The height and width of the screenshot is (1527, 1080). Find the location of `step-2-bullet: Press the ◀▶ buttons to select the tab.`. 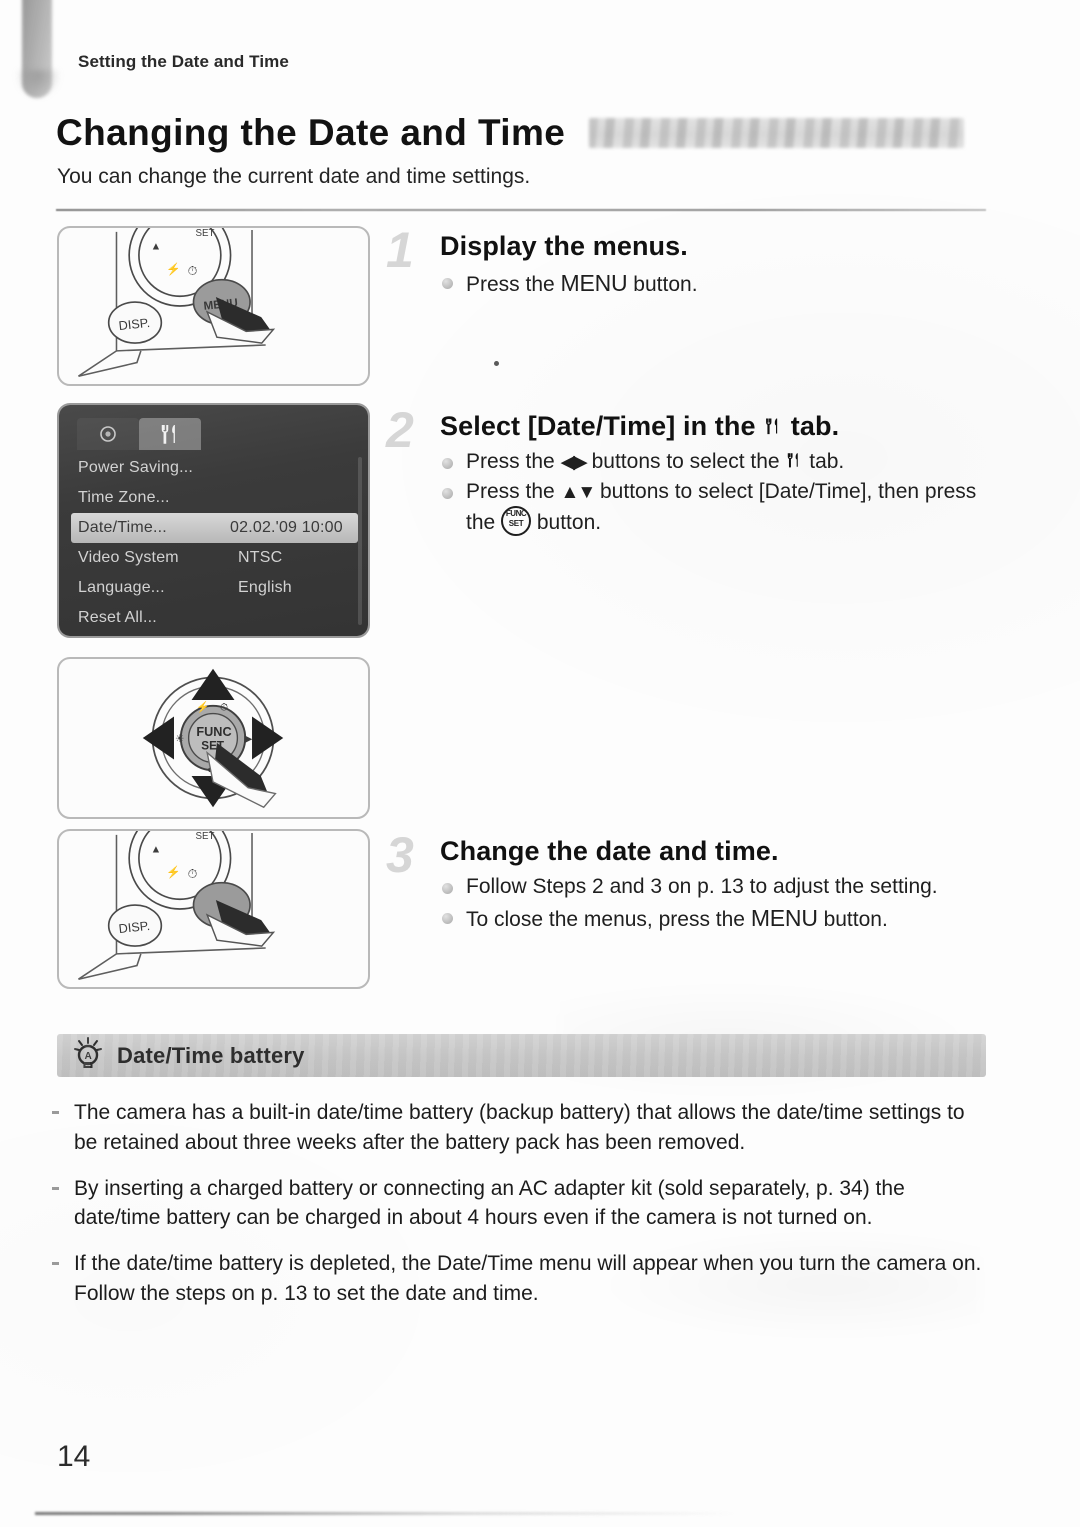

step-2-bullet: Press the ◀▶ buttons to select the tab. is located at coordinates (714, 462).